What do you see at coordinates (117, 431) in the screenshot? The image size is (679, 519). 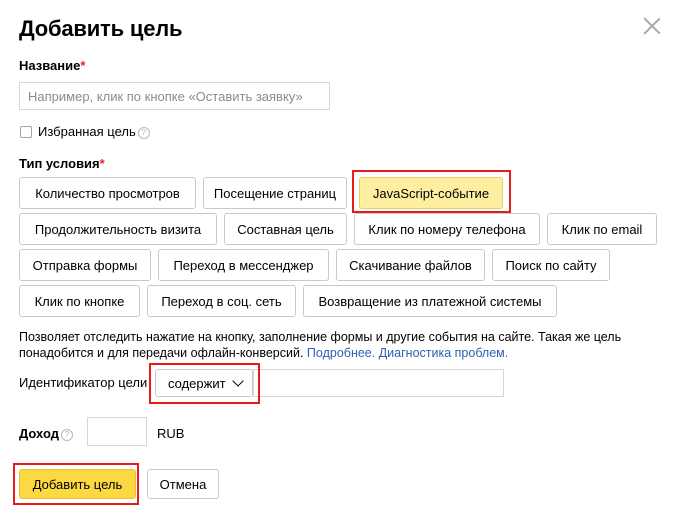 I see `income-input` at bounding box center [117, 431].